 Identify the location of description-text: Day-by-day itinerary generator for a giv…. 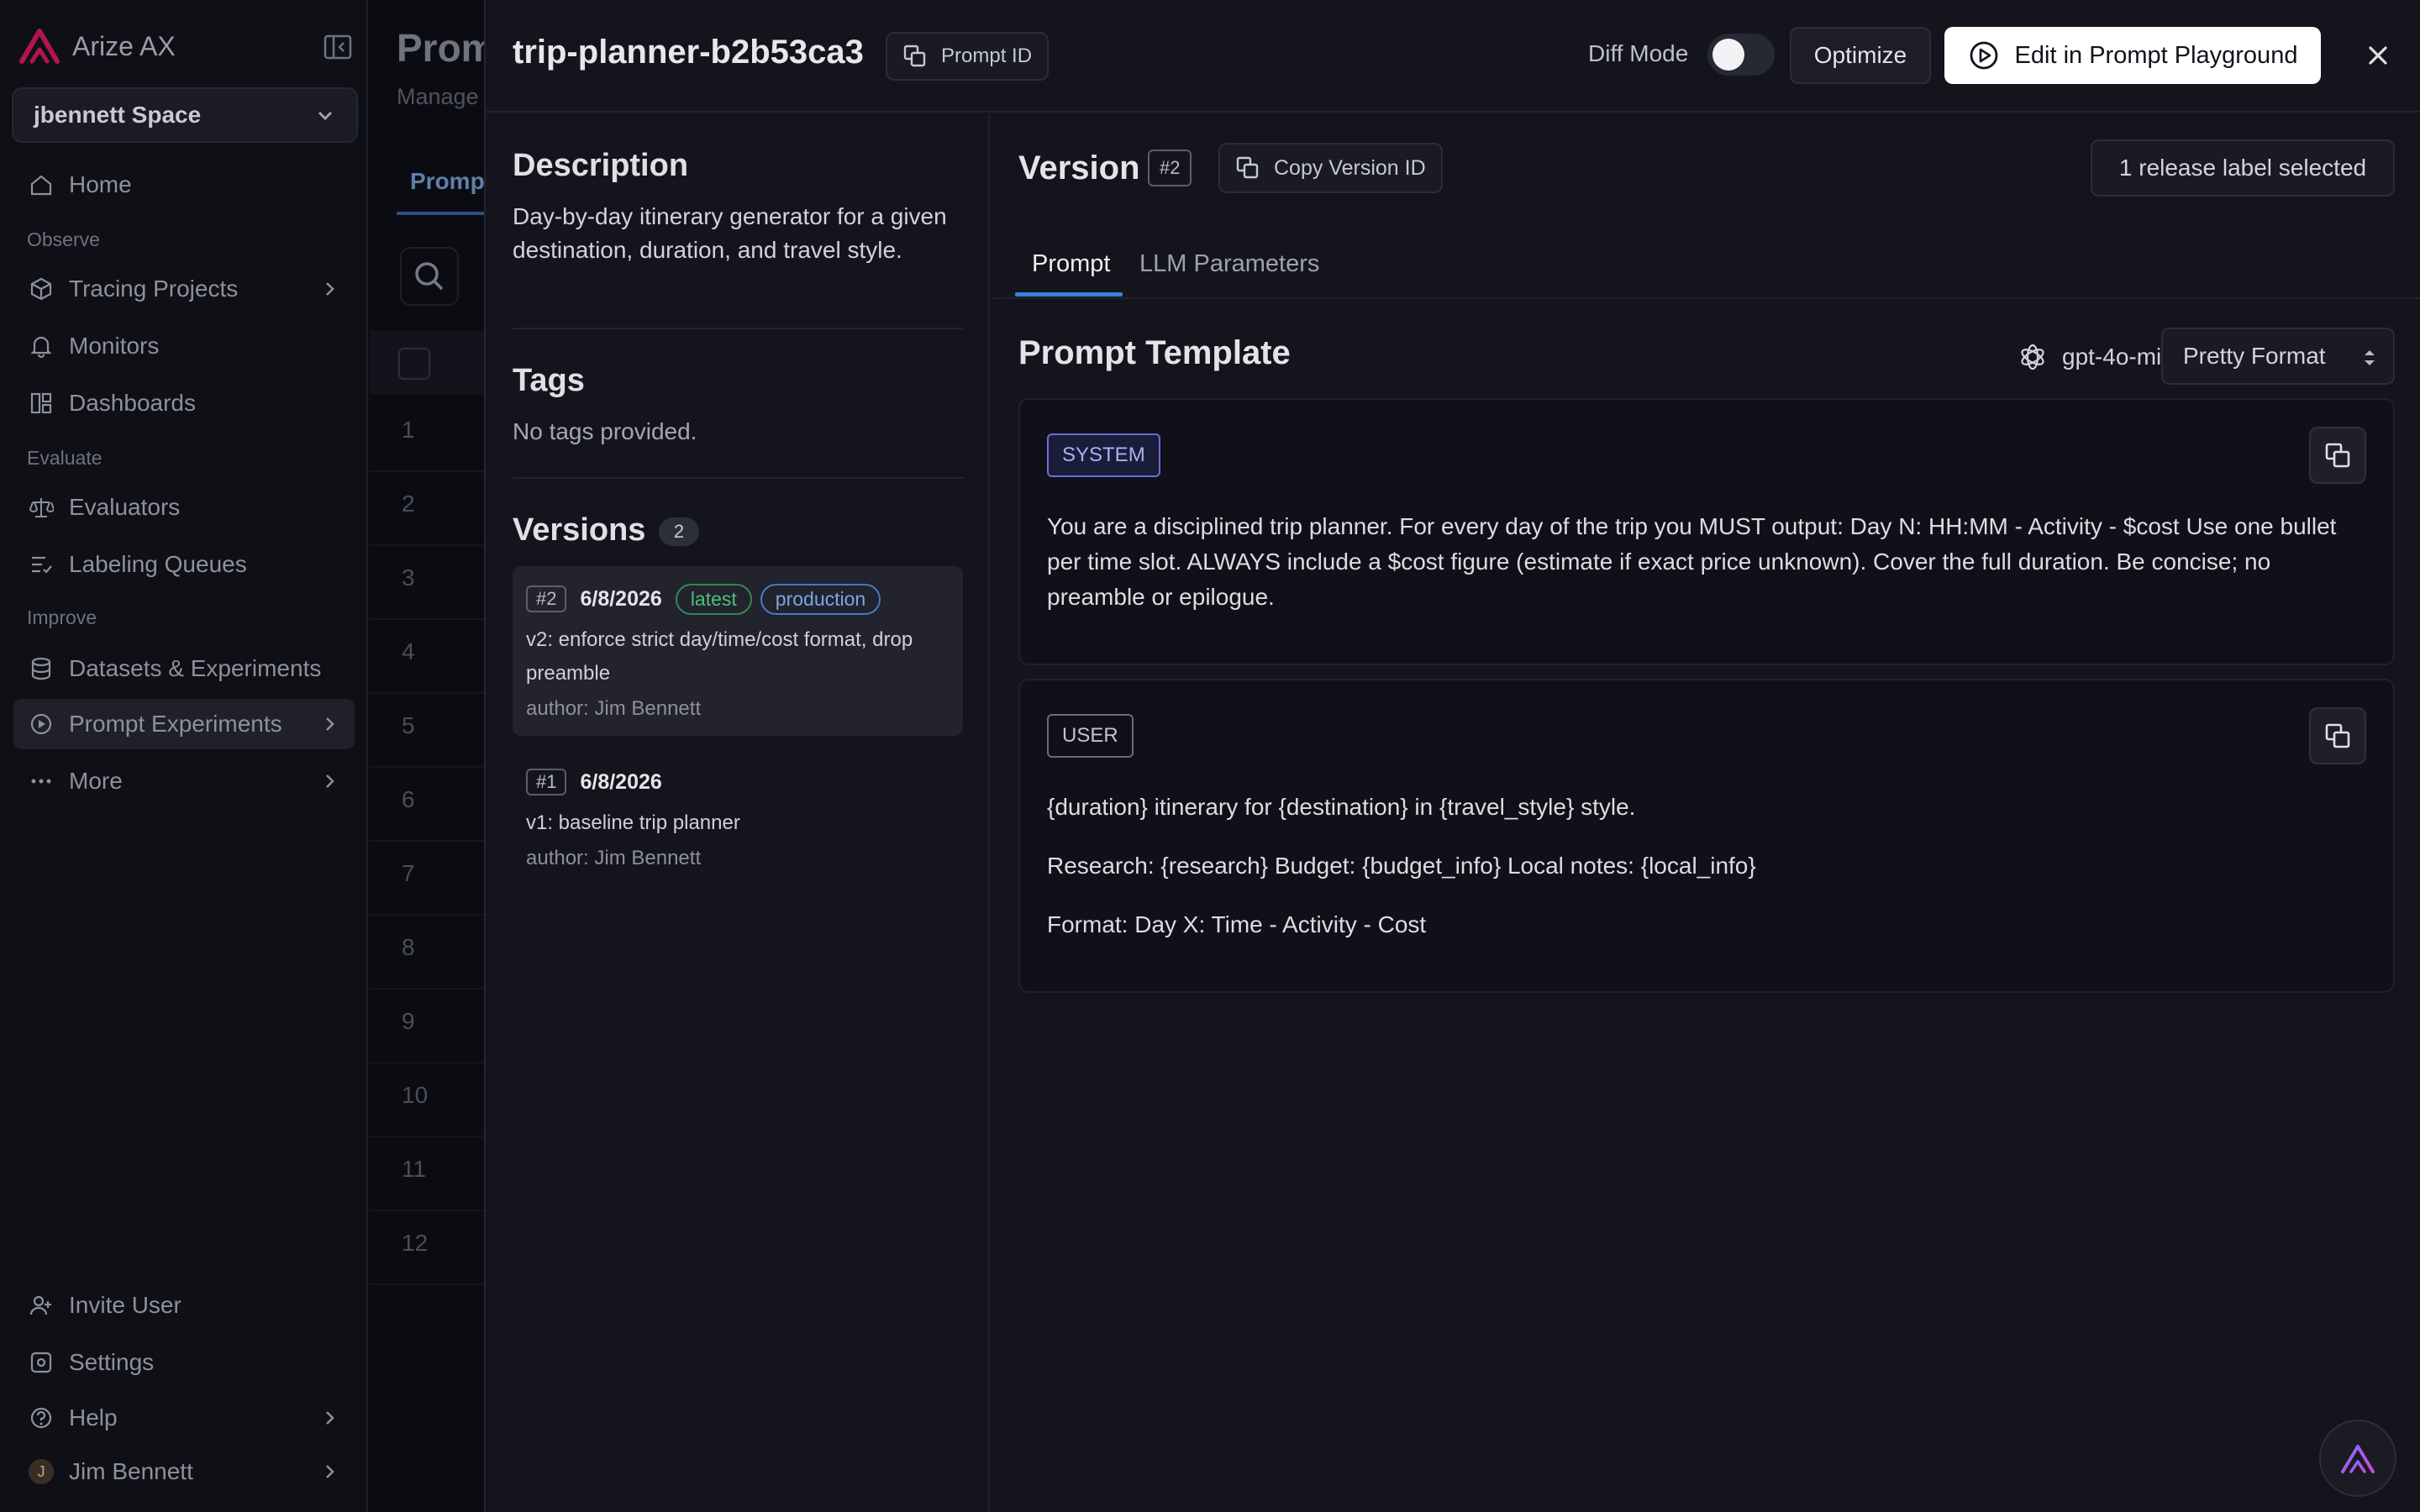
(730, 233).